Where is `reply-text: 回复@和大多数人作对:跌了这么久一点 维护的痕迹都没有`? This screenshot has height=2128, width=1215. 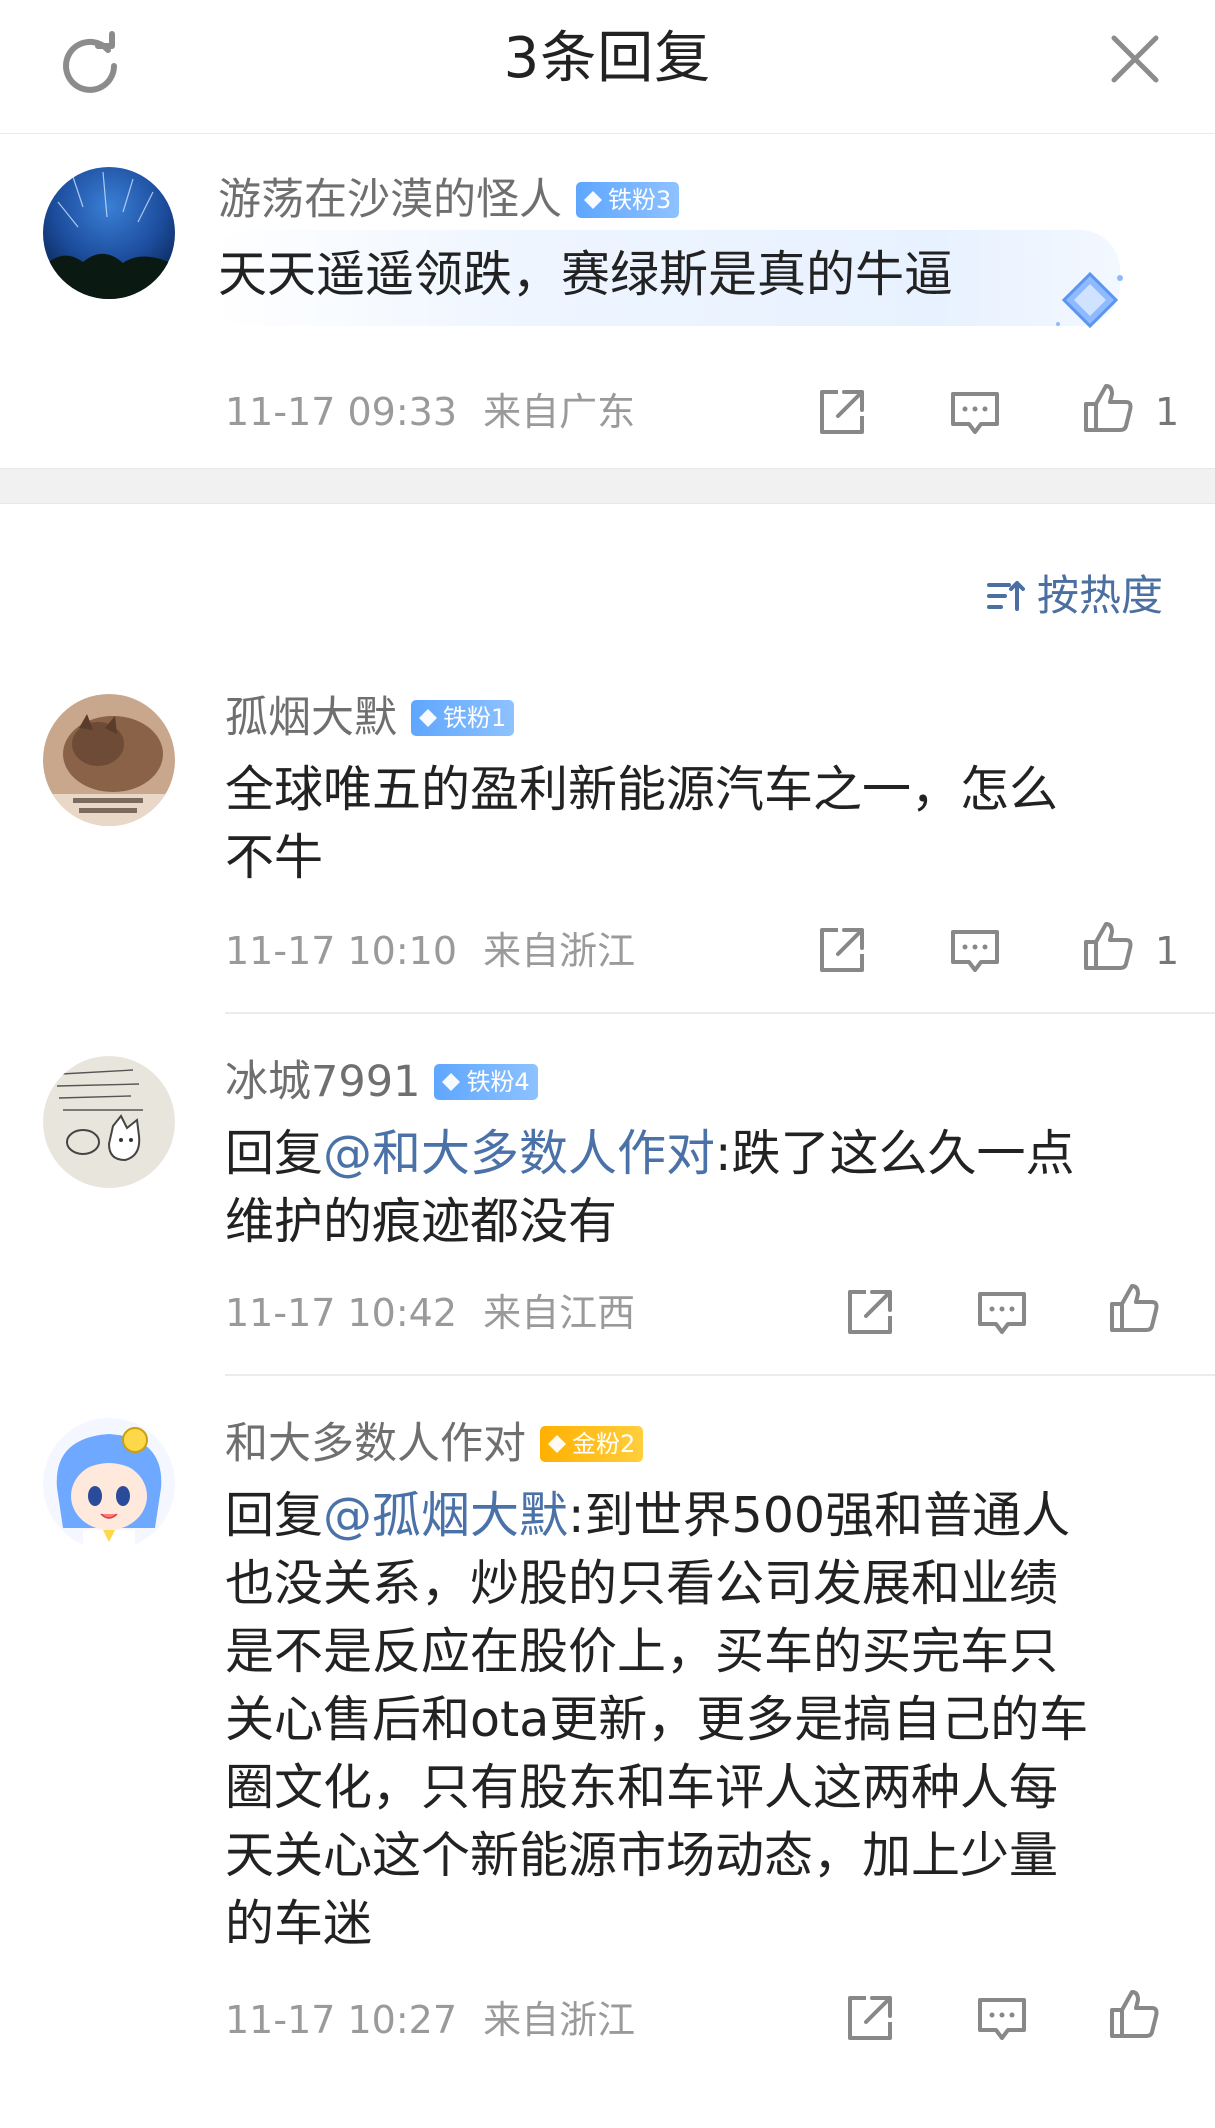 reply-text: 回复@和大多数人作对:跌了这么久一点 维护的痕迹都没有 is located at coordinates (650, 1188).